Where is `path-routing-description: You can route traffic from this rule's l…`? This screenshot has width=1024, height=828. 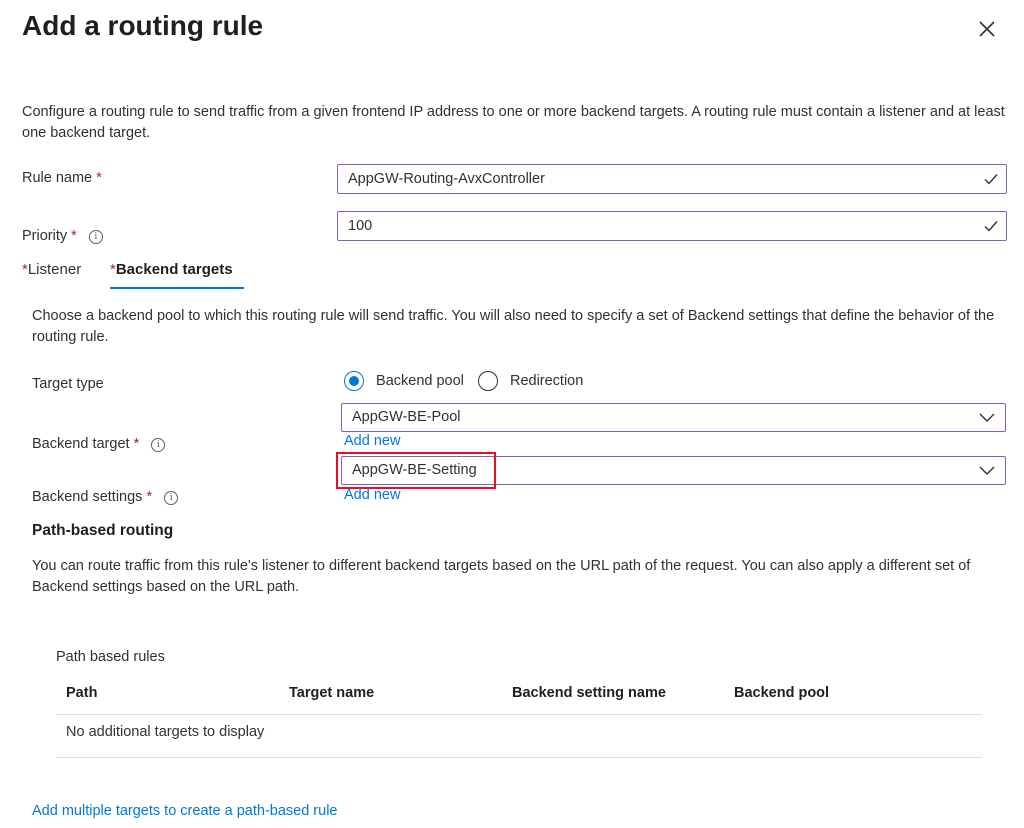 path-routing-description: You can route traffic from this rule's l… is located at coordinates (501, 576).